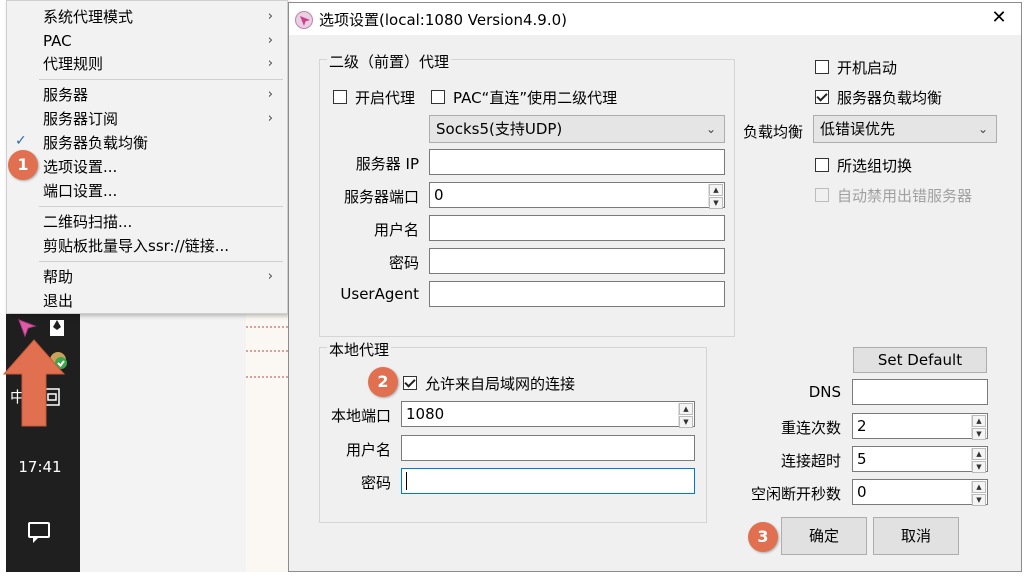  I want to click on app-icon, so click(304, 20).